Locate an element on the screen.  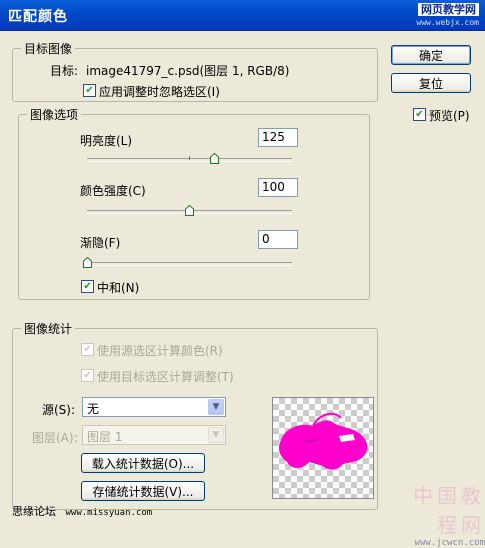
watermark-top-text: 网页教学网 is located at coordinates (448, 9).